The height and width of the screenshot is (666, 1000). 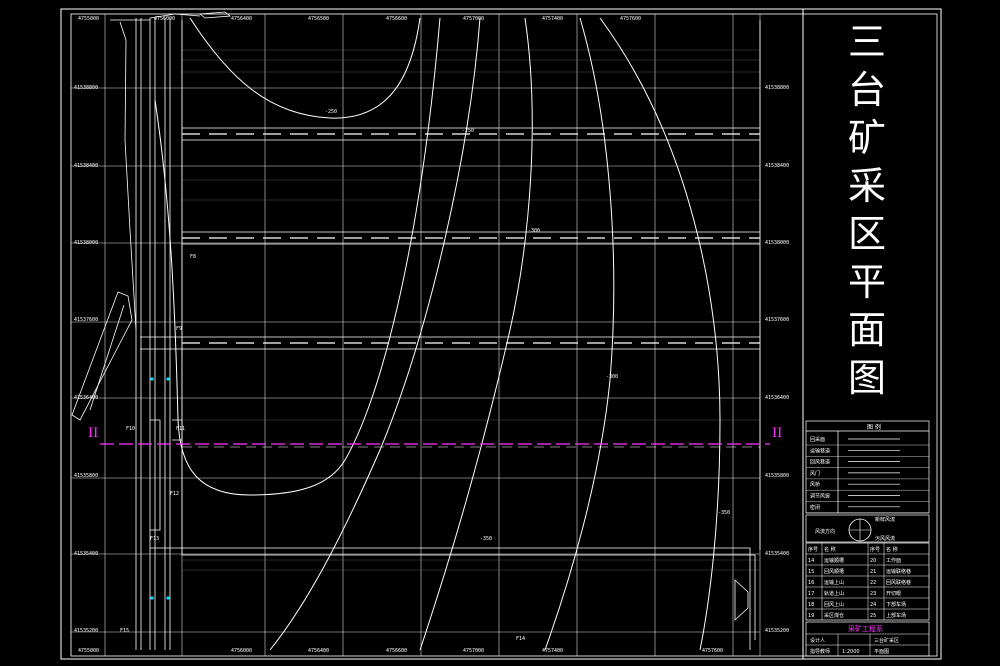 What do you see at coordinates (86, 88) in the screenshot?
I see `left-coord-label: 41538800` at bounding box center [86, 88].